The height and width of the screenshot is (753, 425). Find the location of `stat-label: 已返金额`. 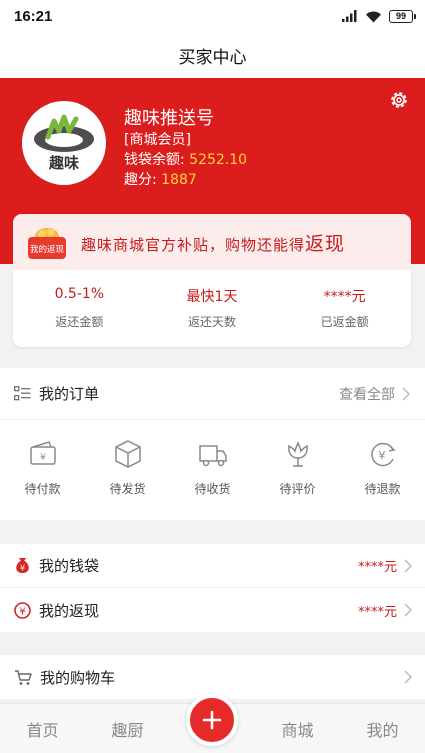

stat-label: 已返金额 is located at coordinates (344, 322).